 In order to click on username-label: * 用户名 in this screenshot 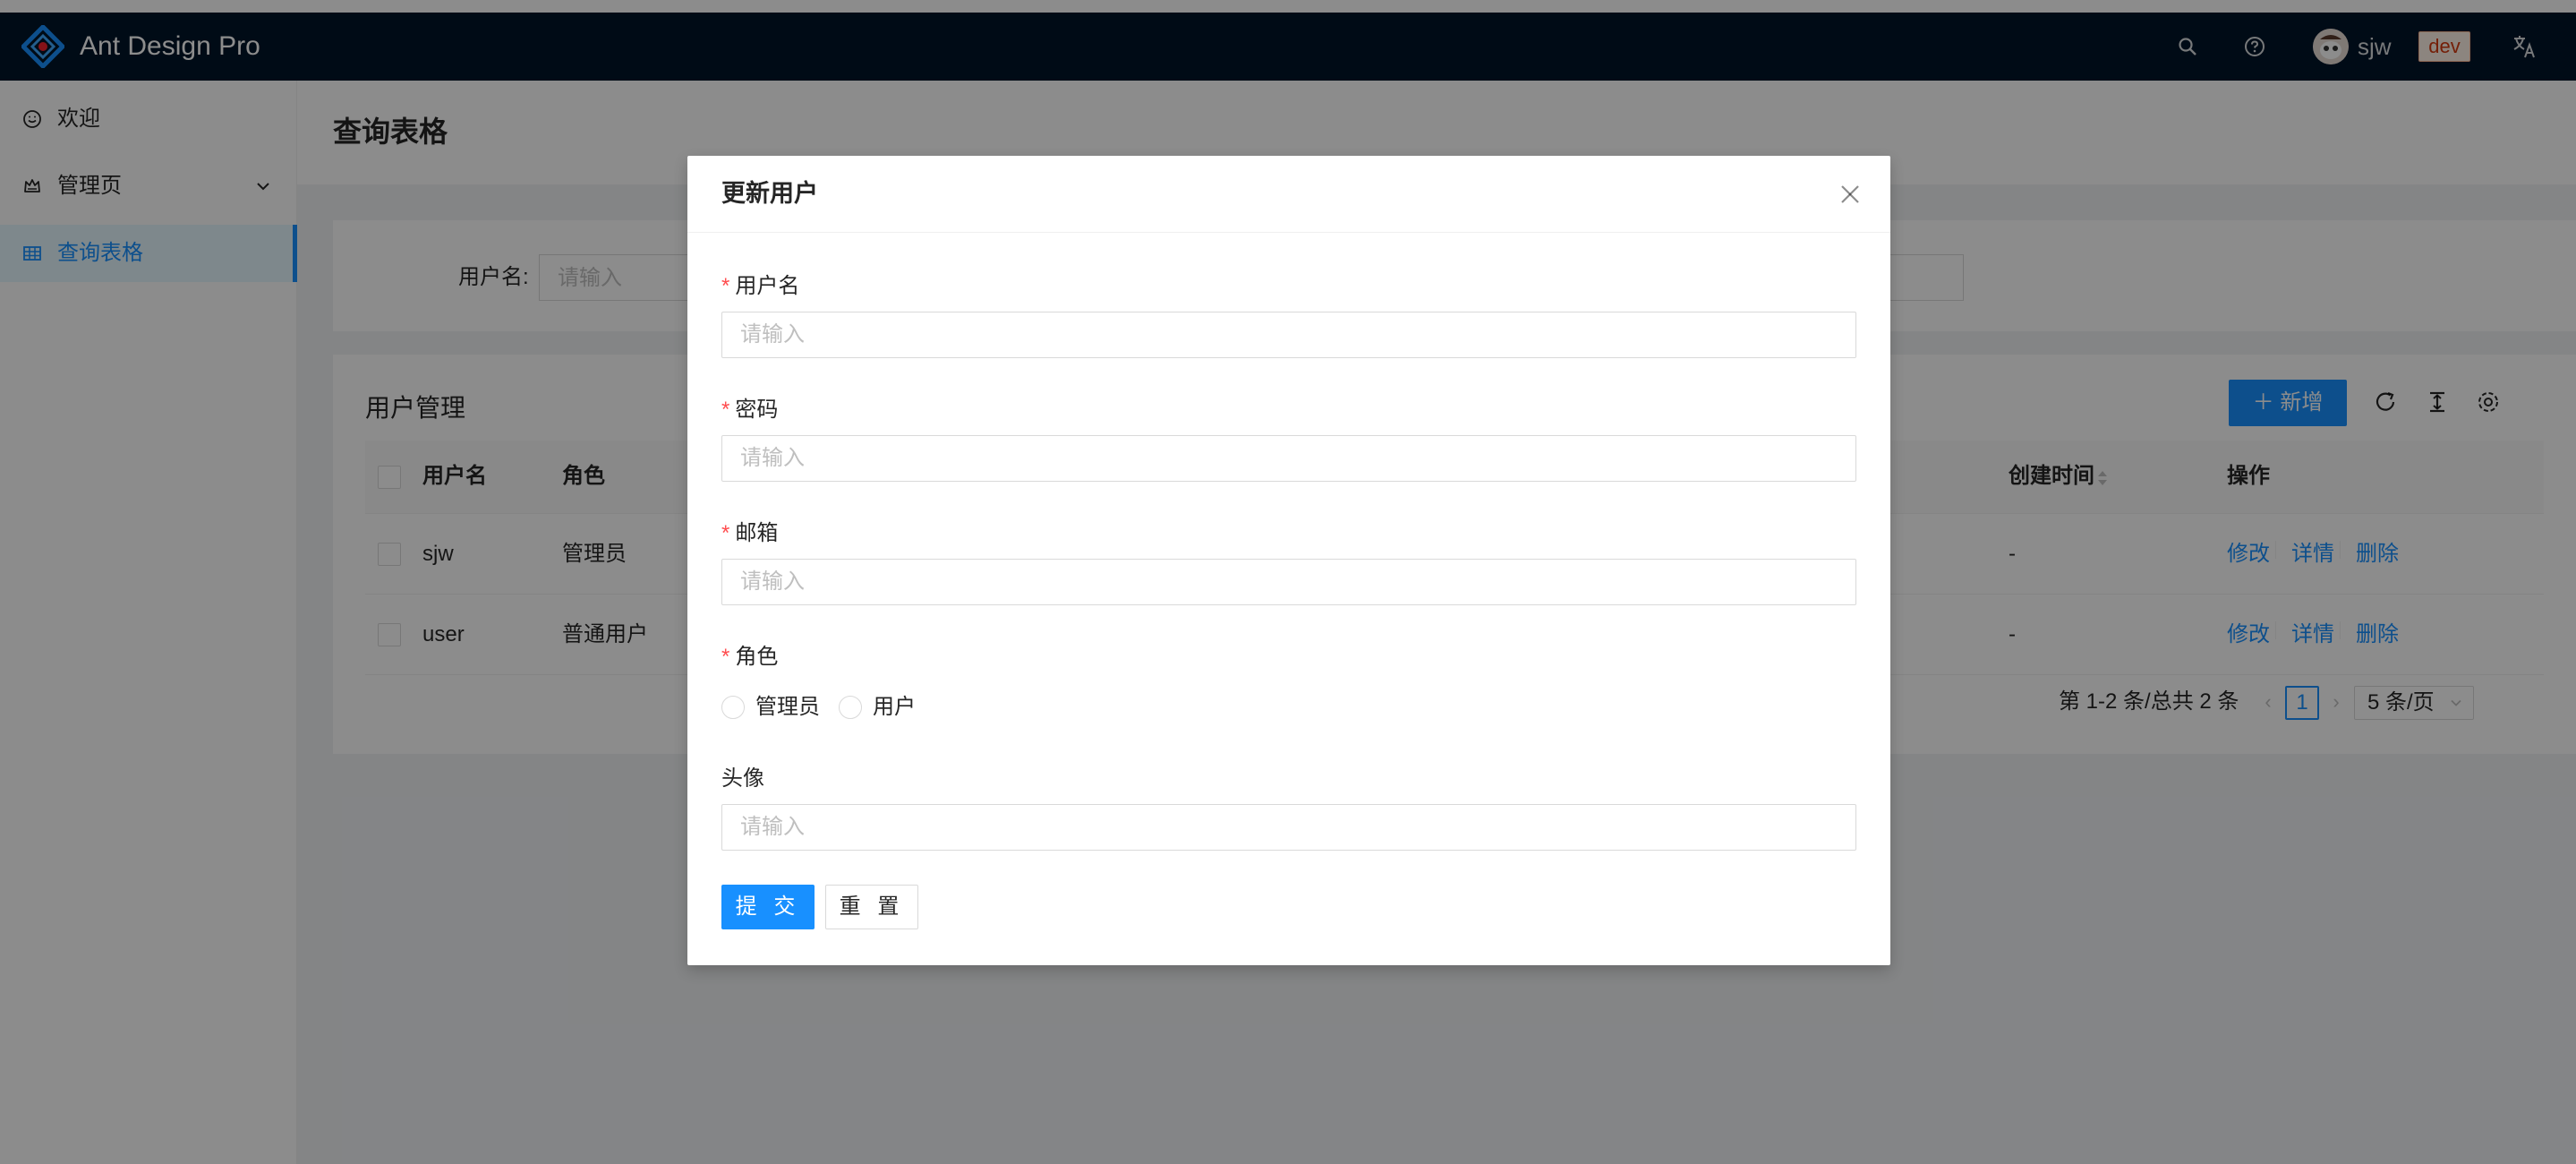, I will do `click(760, 286)`.